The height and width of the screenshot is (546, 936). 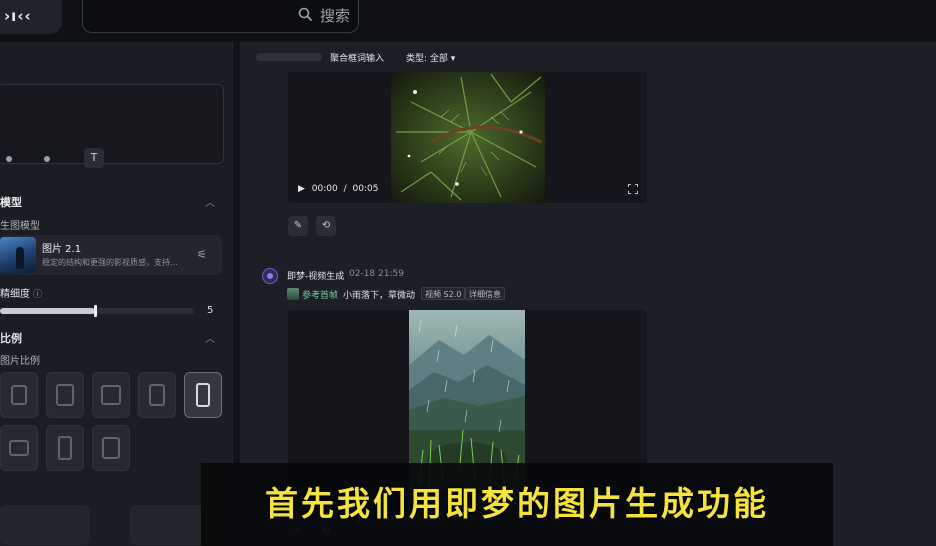 What do you see at coordinates (202, 254) in the screenshot?
I see `sliders-icon: ⚟` at bounding box center [202, 254].